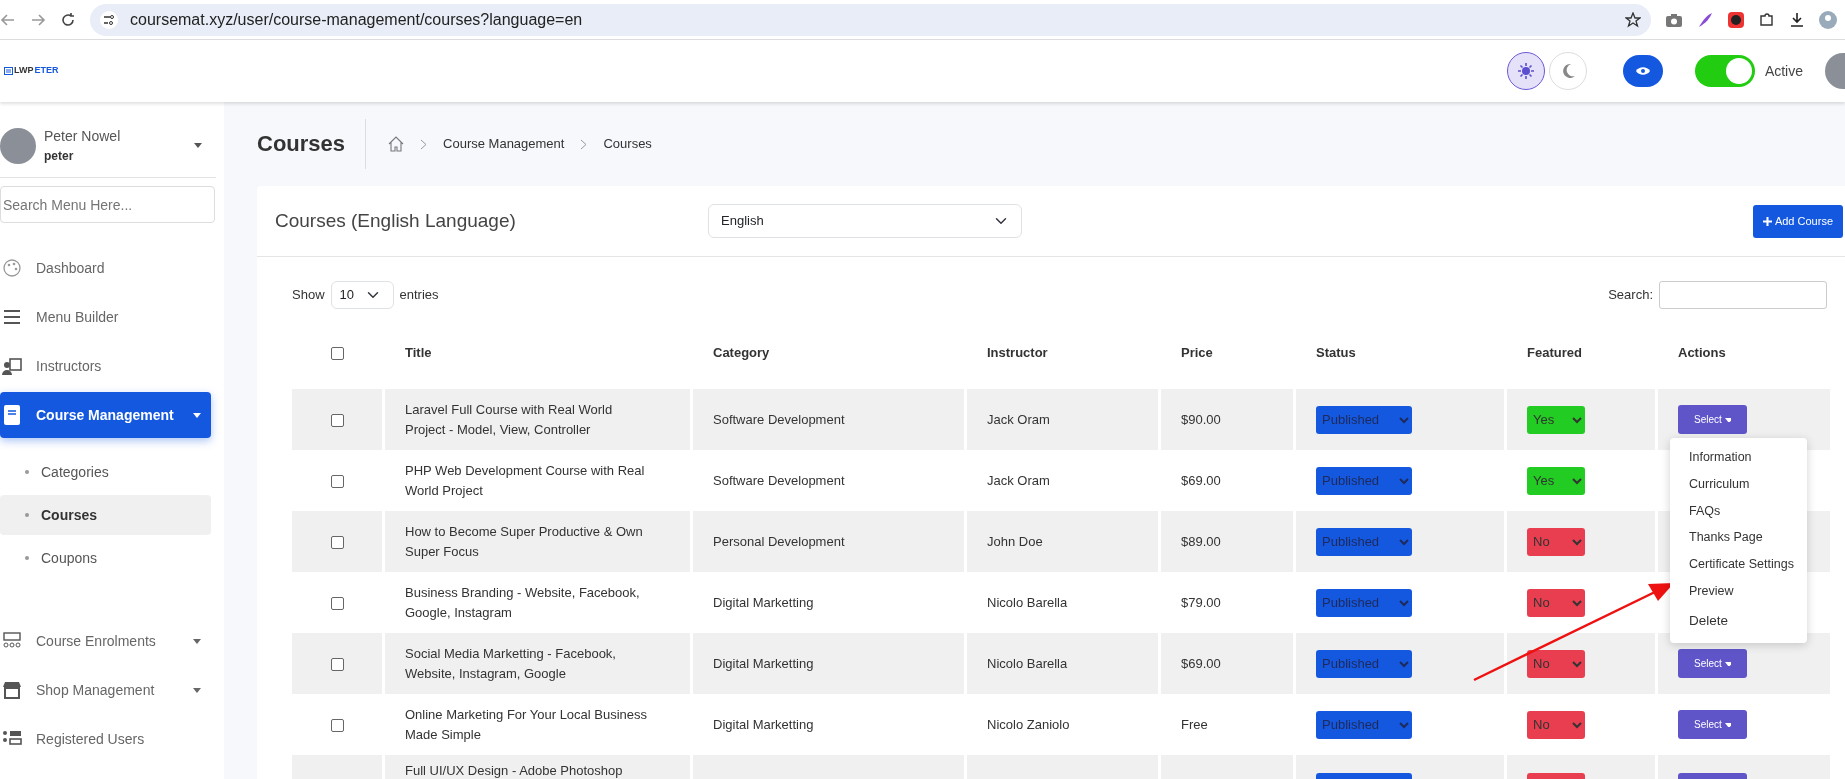 The width and height of the screenshot is (1845, 779). Describe the element at coordinates (1783, 71) in the screenshot. I see `status-label: Active` at that location.